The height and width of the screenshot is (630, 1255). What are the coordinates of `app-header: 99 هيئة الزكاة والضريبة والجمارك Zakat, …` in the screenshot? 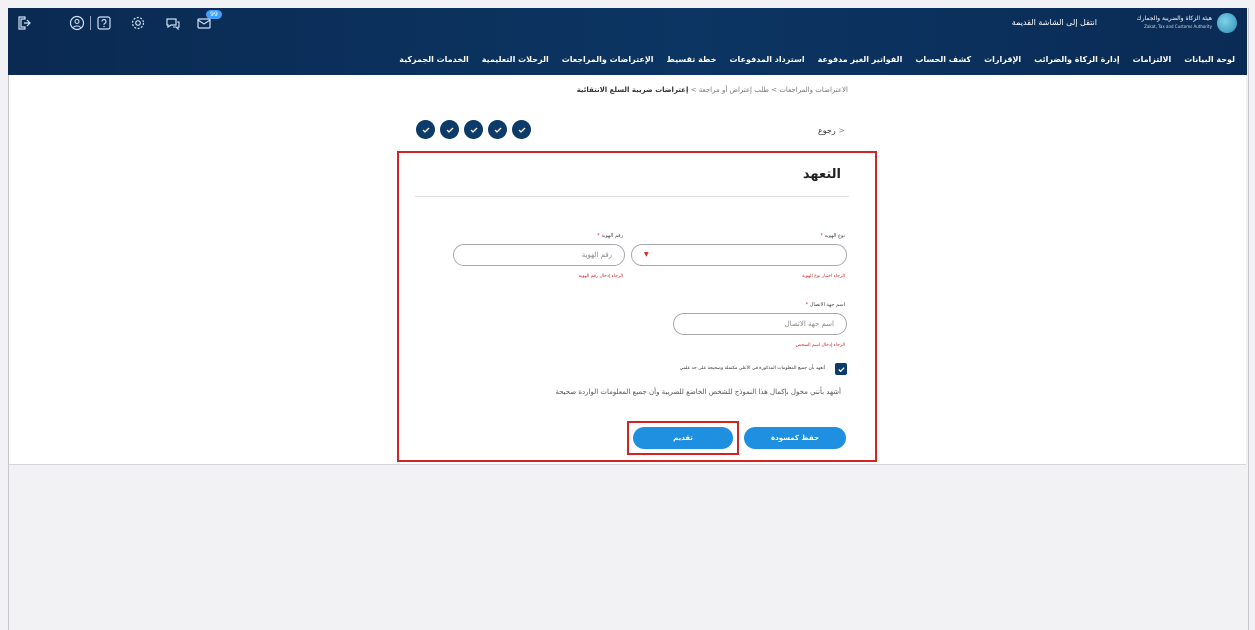 It's located at (627, 41).